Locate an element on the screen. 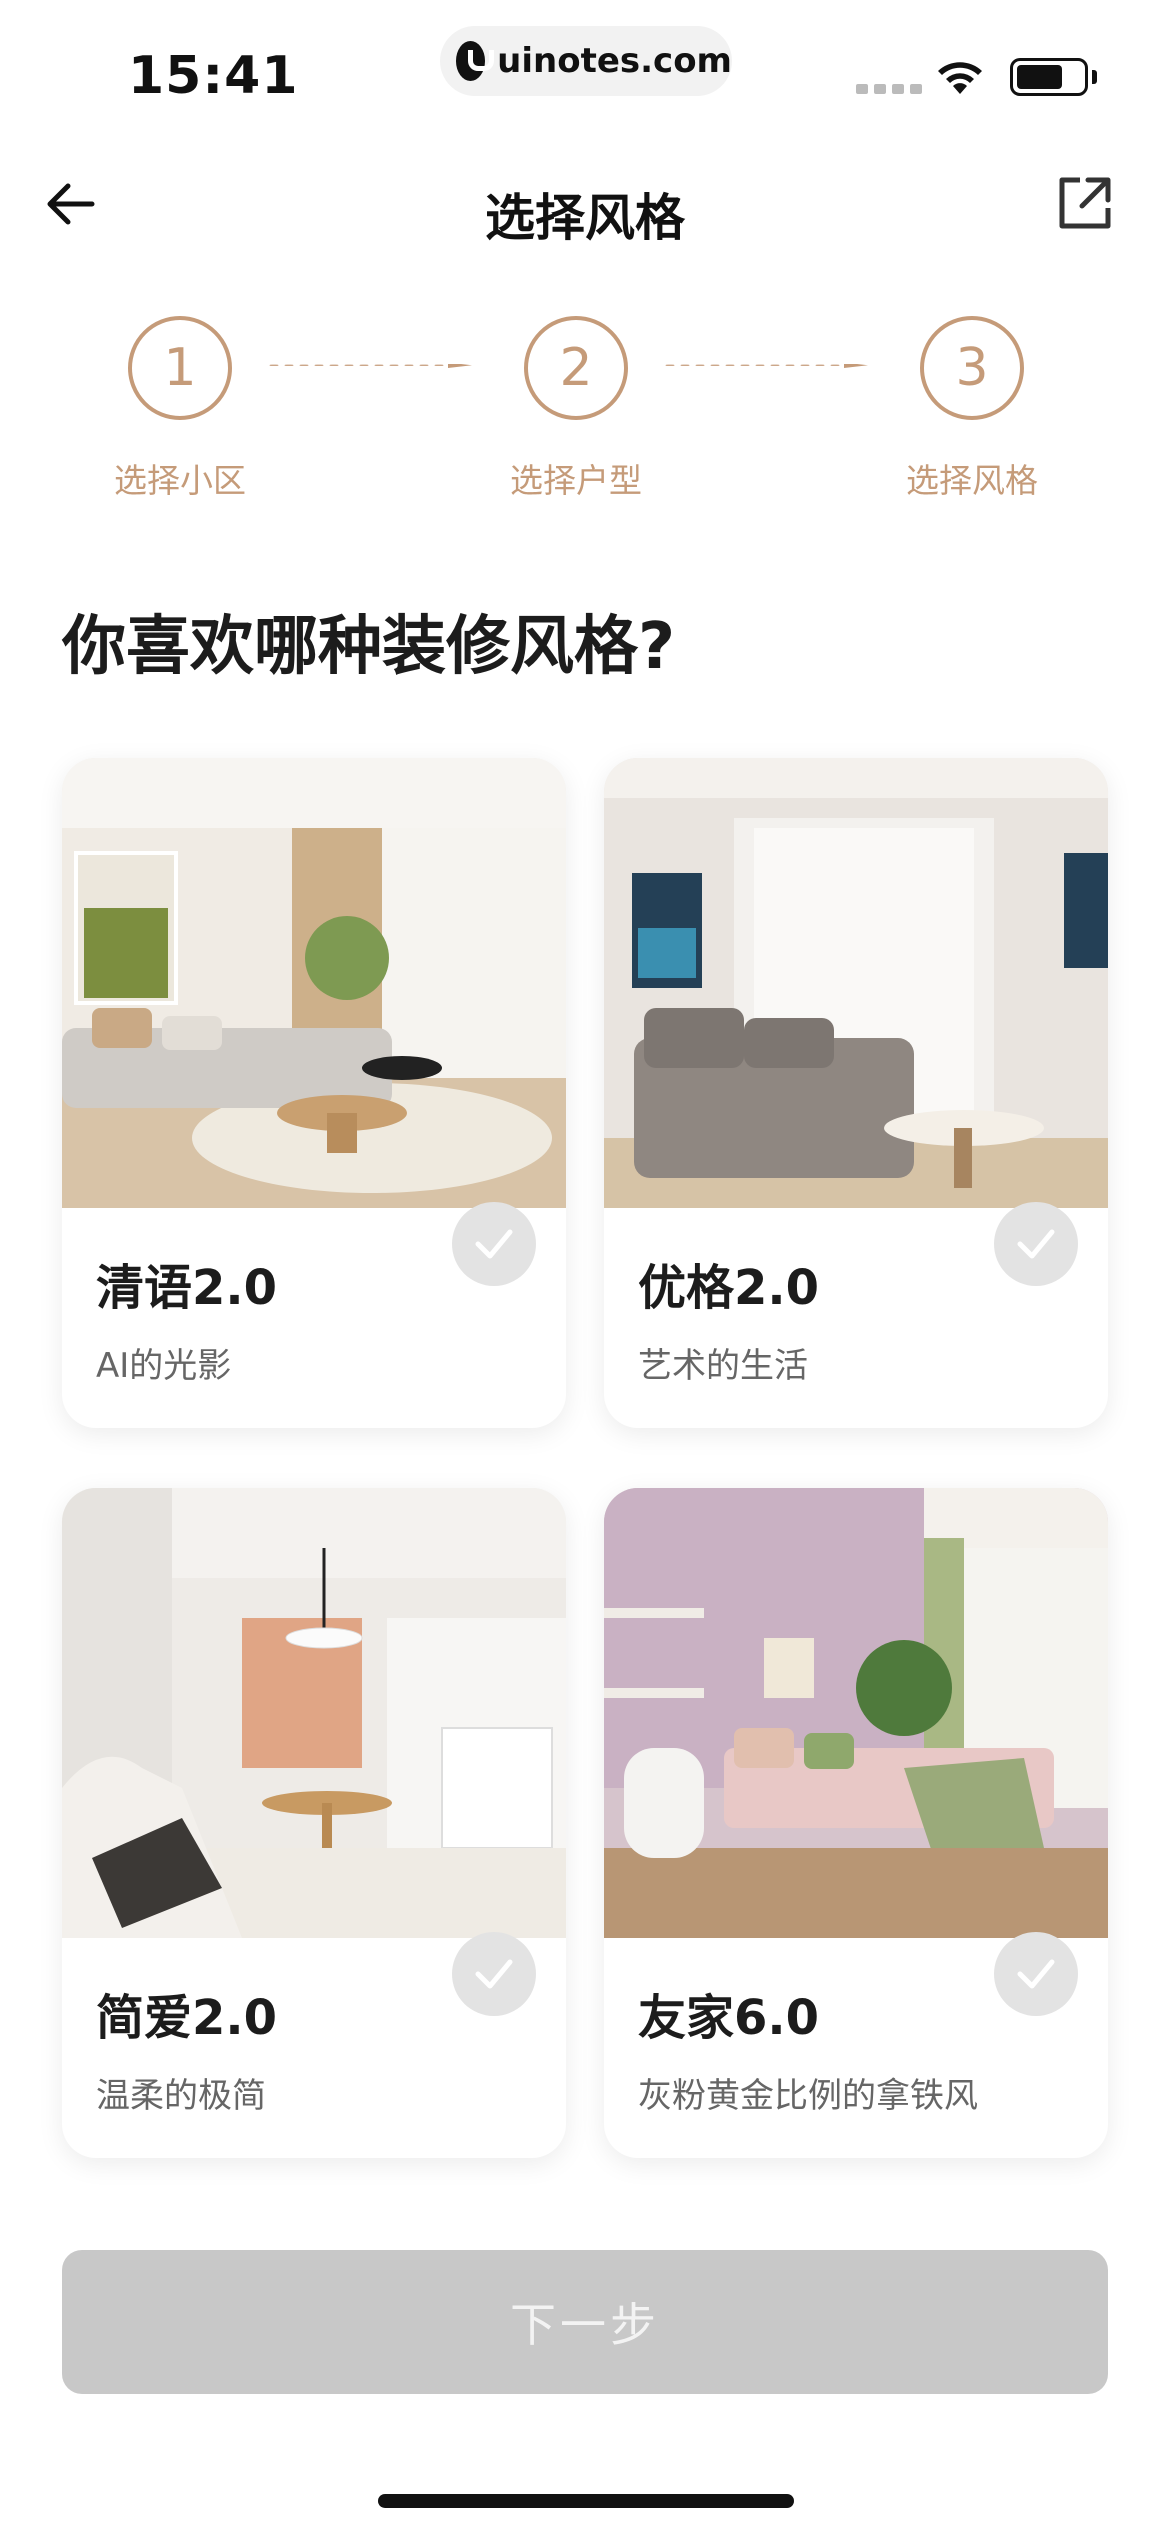 This screenshot has height=2532, width=1170. step-indicator: 1 选择小区 2 选择户型 3 选择风格 is located at coordinates (585, 410).